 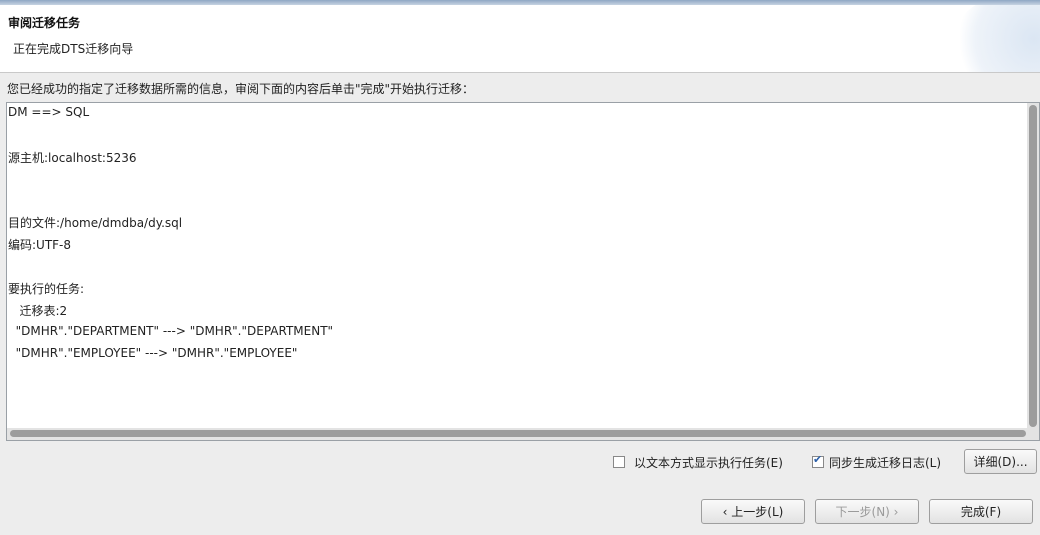 I want to click on next-button: 下一步(N) ›, so click(x=867, y=511).